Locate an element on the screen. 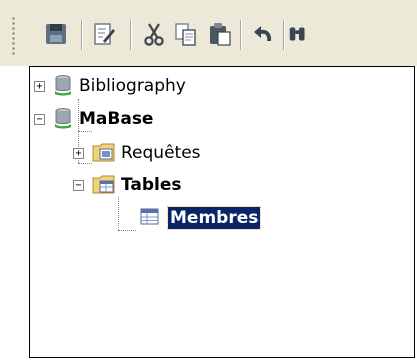 The image size is (417, 363). binoculars-icon is located at coordinates (297, 34).